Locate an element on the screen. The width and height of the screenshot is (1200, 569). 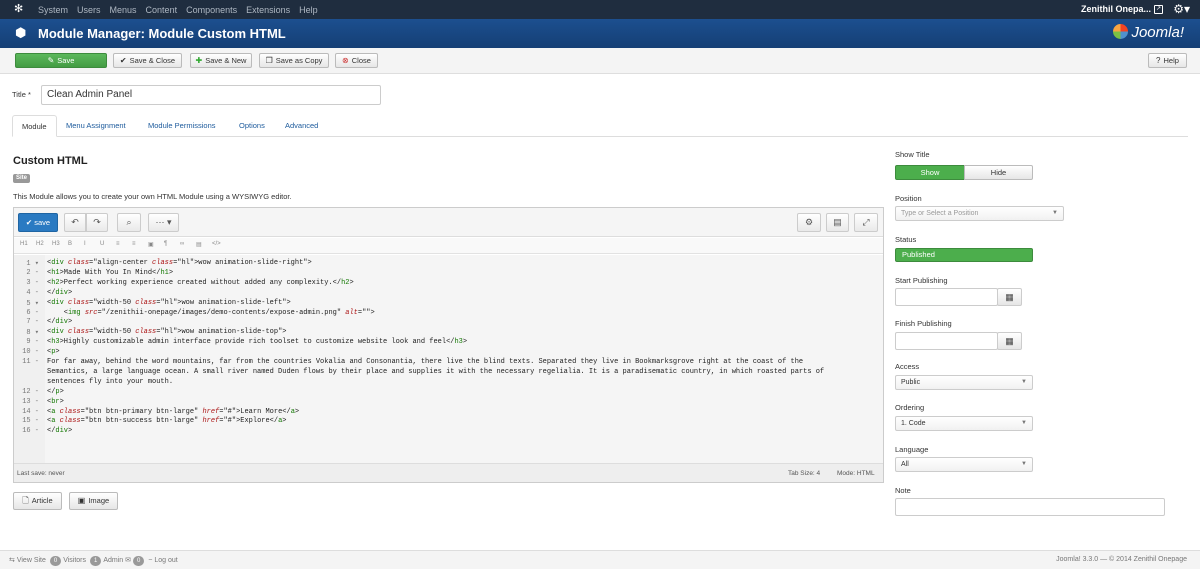
show-title-hide-button: Hide is located at coordinates (998, 172).